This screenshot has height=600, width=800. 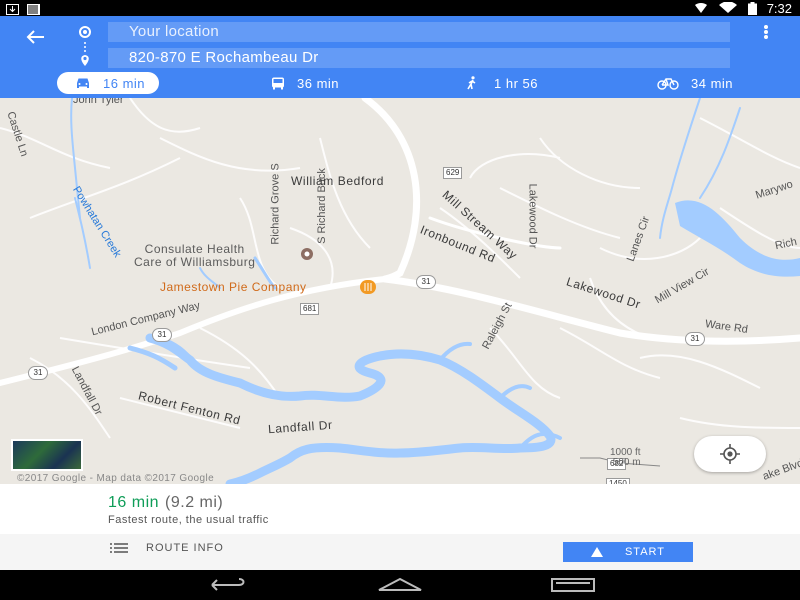 What do you see at coordinates (47, 455) in the screenshot?
I see `satellite-layer-button` at bounding box center [47, 455].